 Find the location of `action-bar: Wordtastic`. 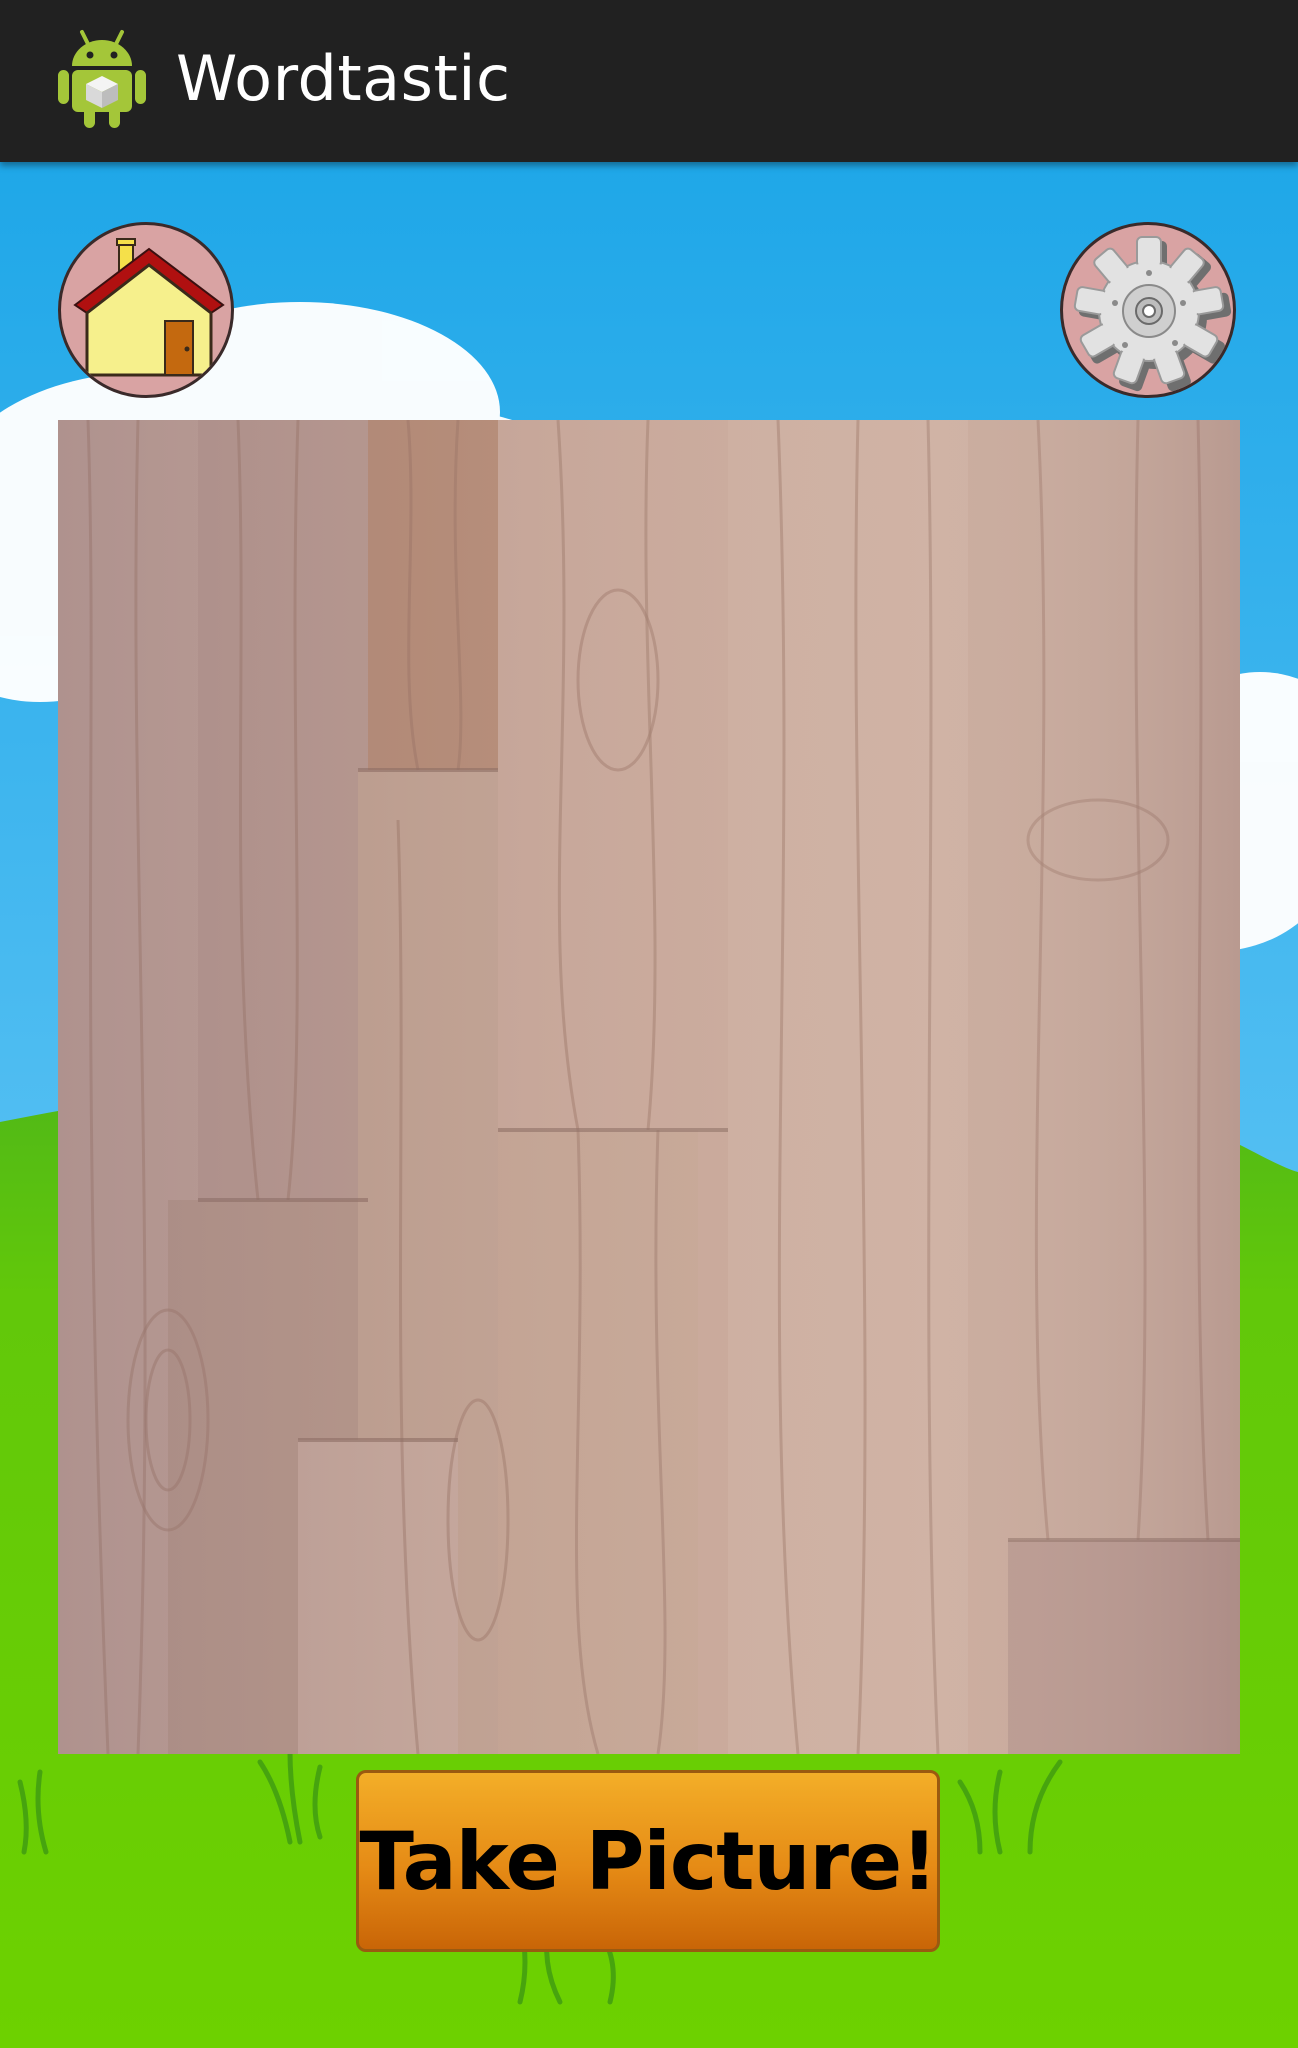

action-bar: Wordtastic is located at coordinates (649, 81).